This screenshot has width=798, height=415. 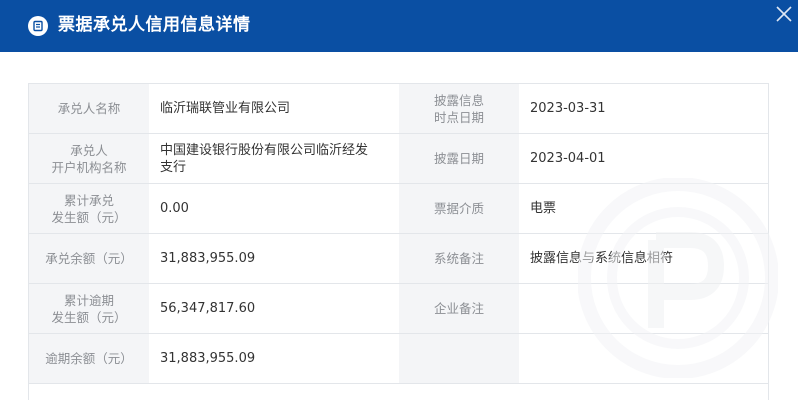 What do you see at coordinates (459, 208) in the screenshot?
I see `field-label: 票据介质` at bounding box center [459, 208].